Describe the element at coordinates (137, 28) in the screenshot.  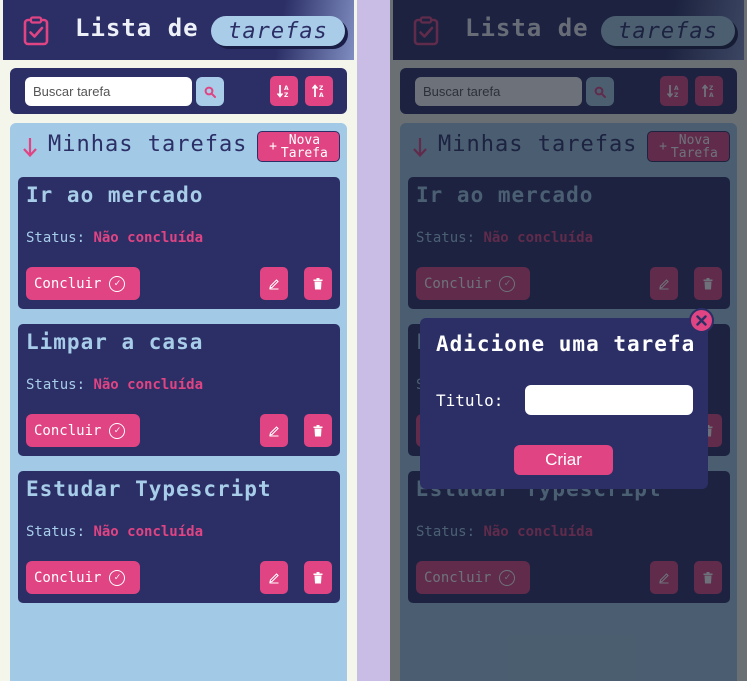
I see `app-title: Lista de` at that location.